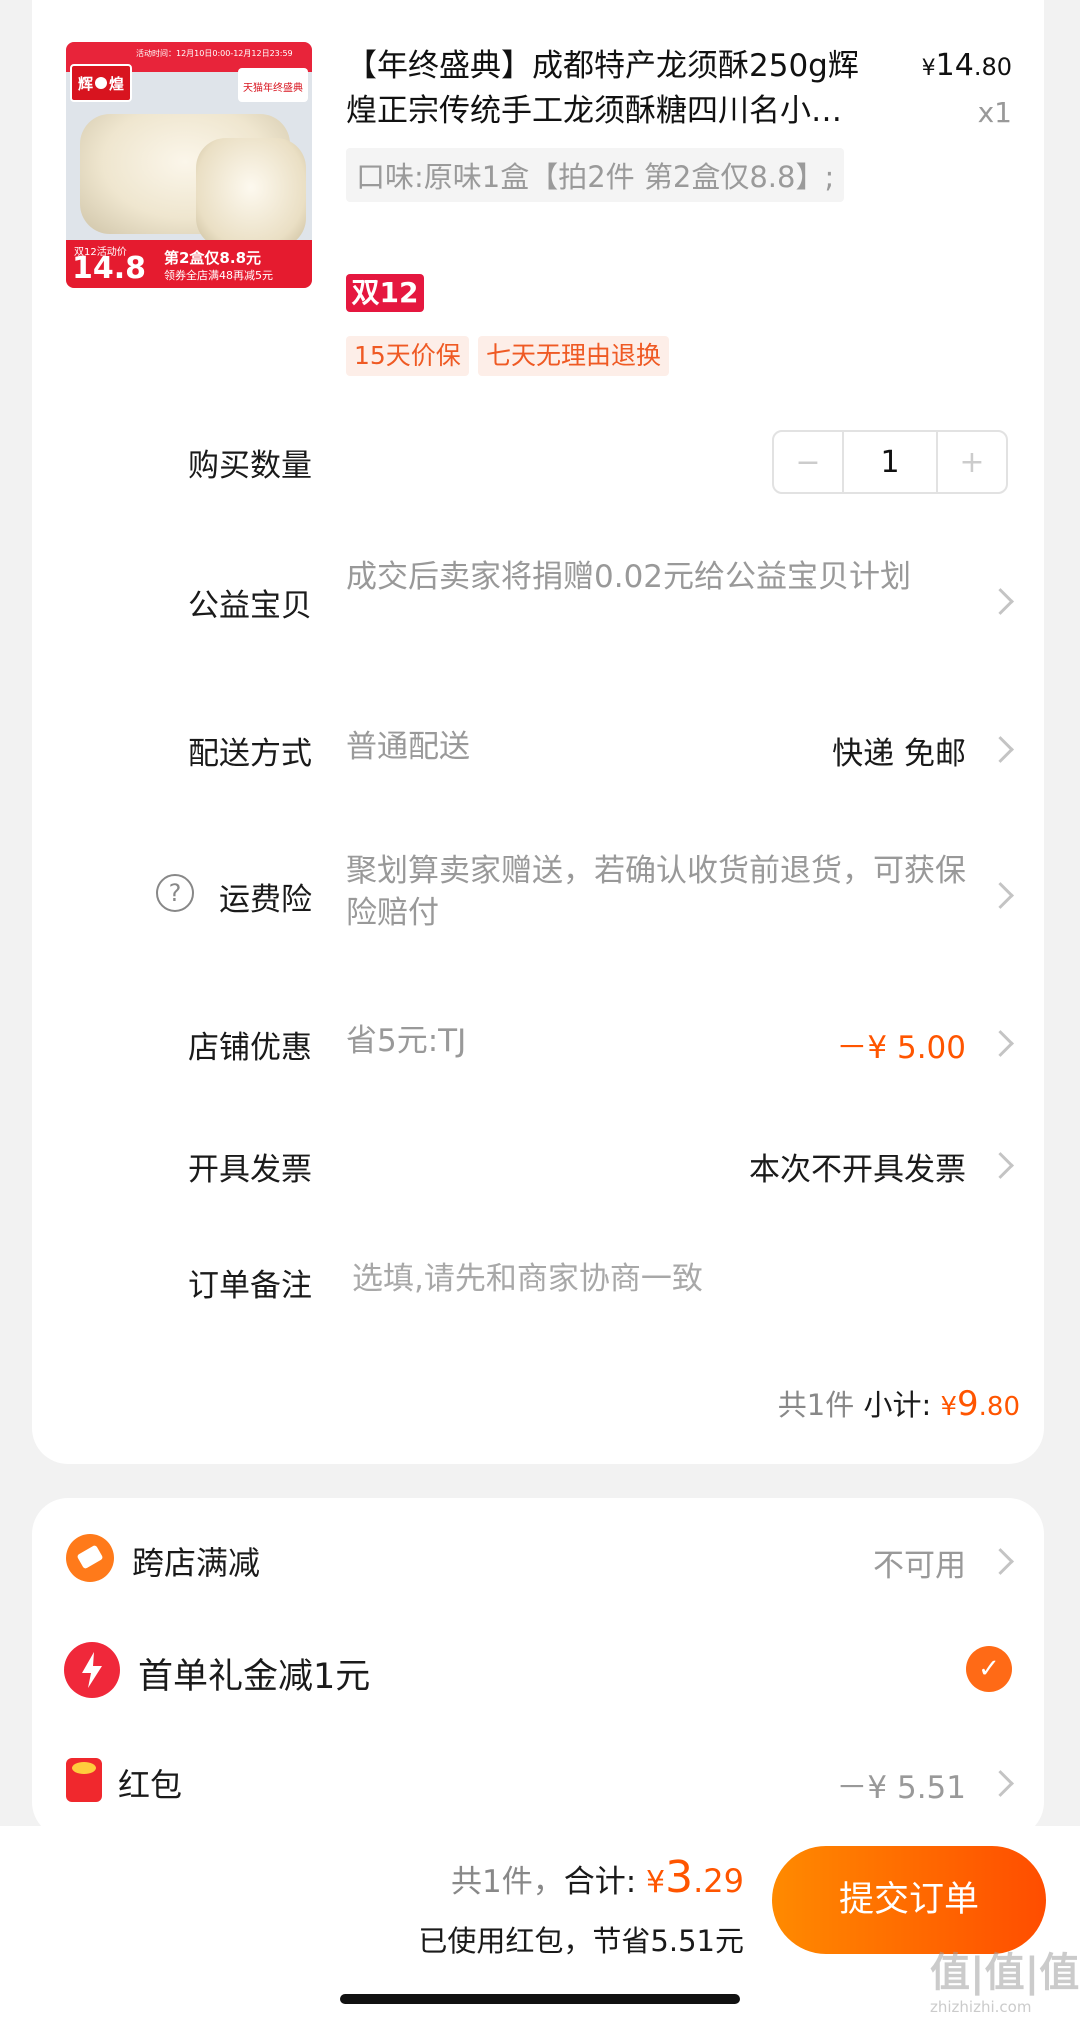 The image size is (1080, 2022). I want to click on quantity-stepper: − 1 +, so click(890, 462).